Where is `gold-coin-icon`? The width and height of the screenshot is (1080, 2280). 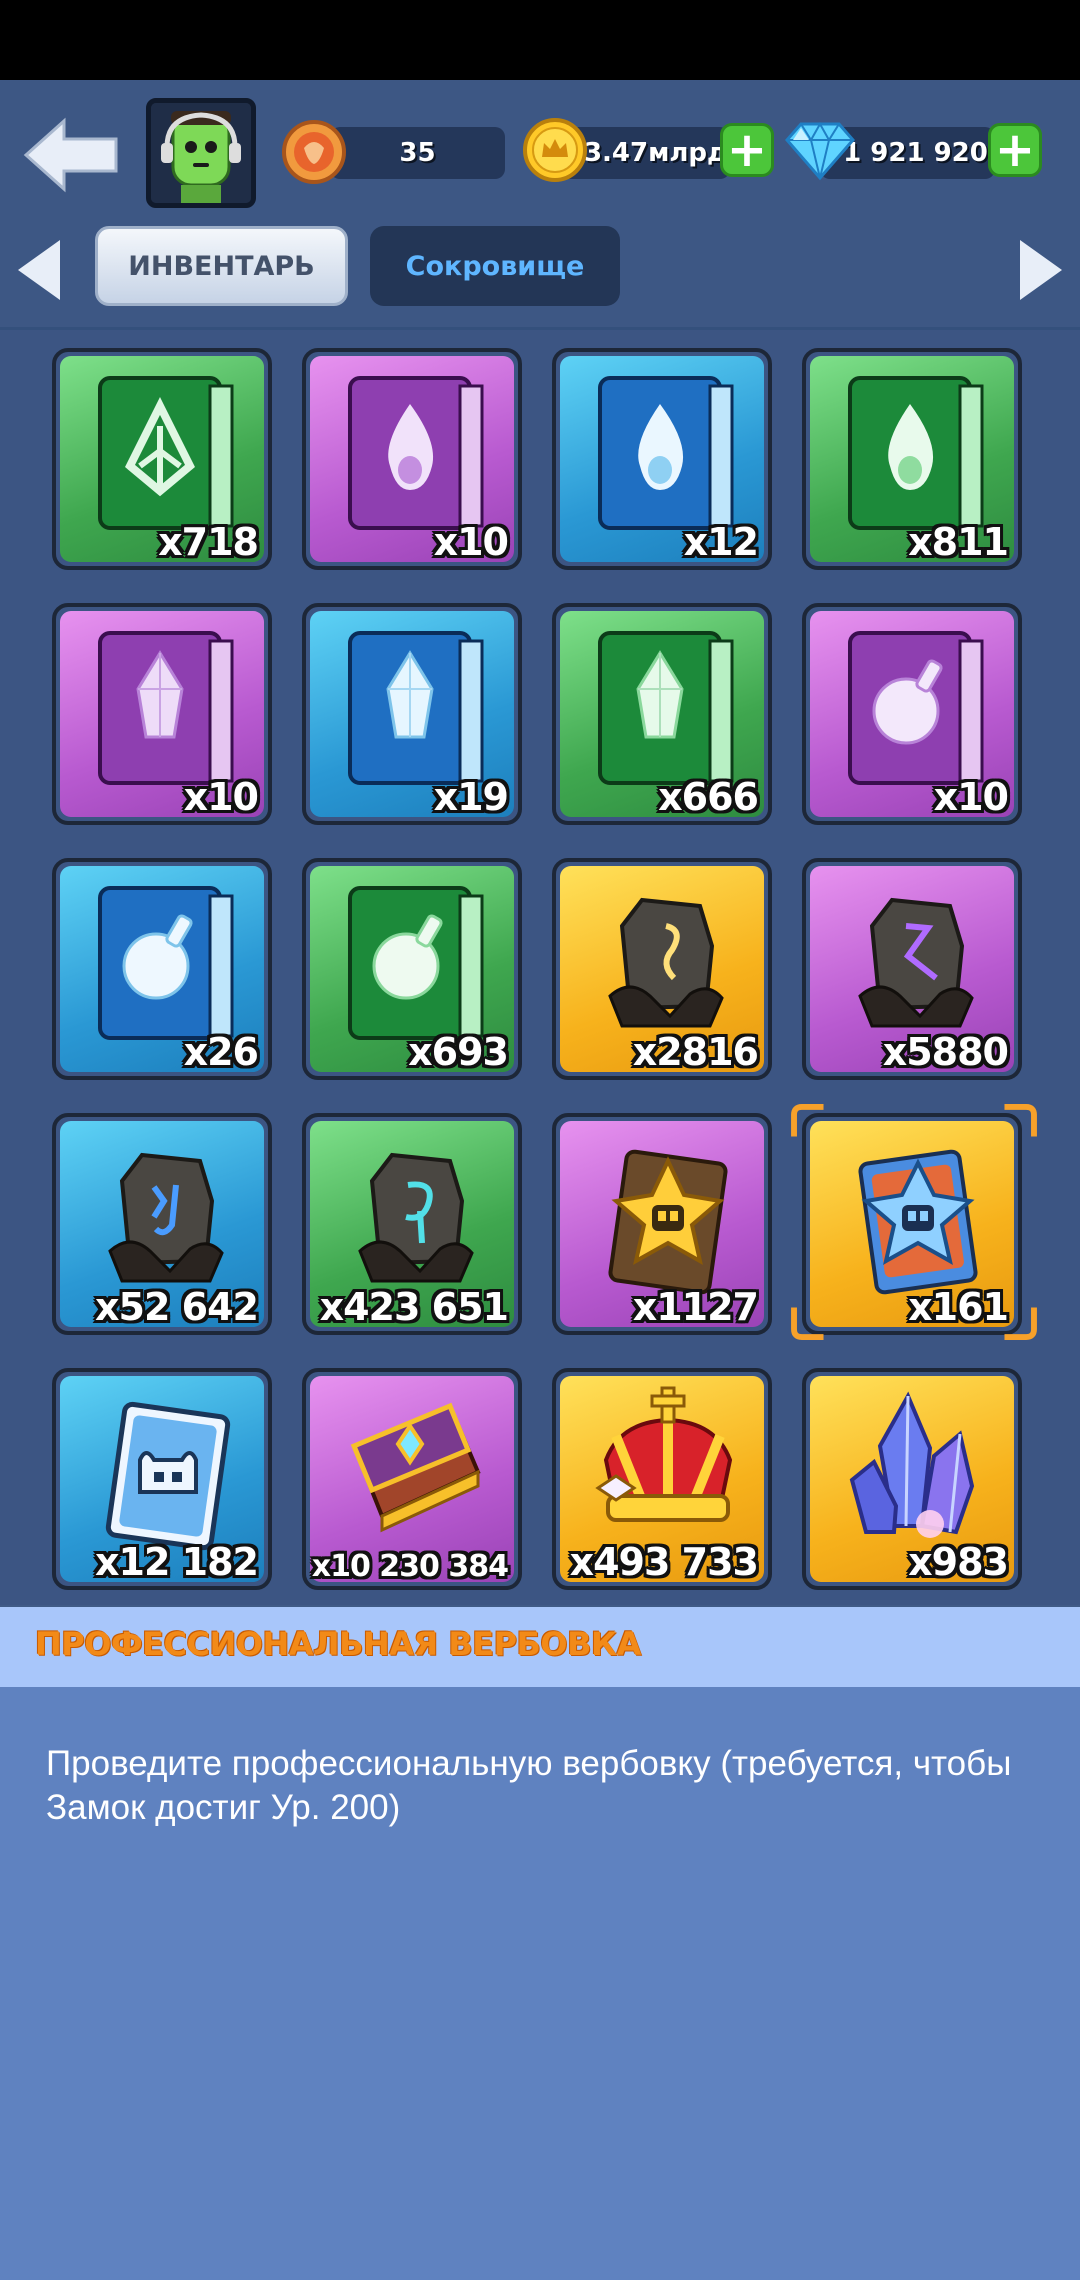 gold-coin-icon is located at coordinates (555, 150).